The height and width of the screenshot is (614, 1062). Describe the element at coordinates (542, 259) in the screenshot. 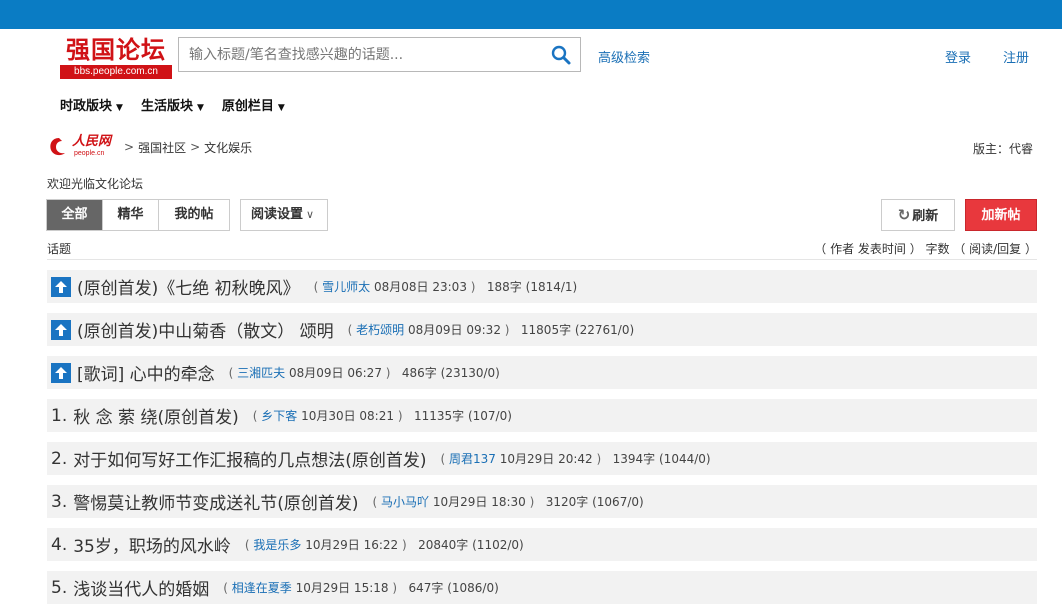

I see `list-divider` at that location.